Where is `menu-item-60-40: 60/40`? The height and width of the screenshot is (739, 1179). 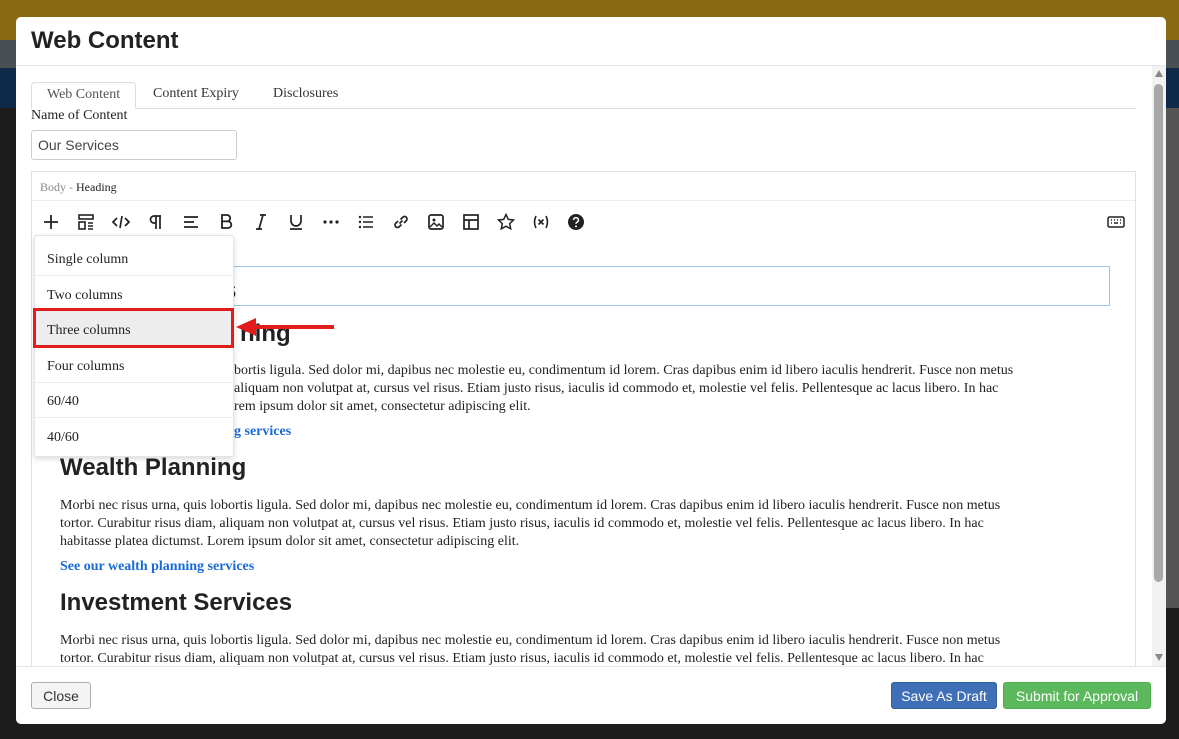
menu-item-60-40: 60/40 is located at coordinates (134, 400).